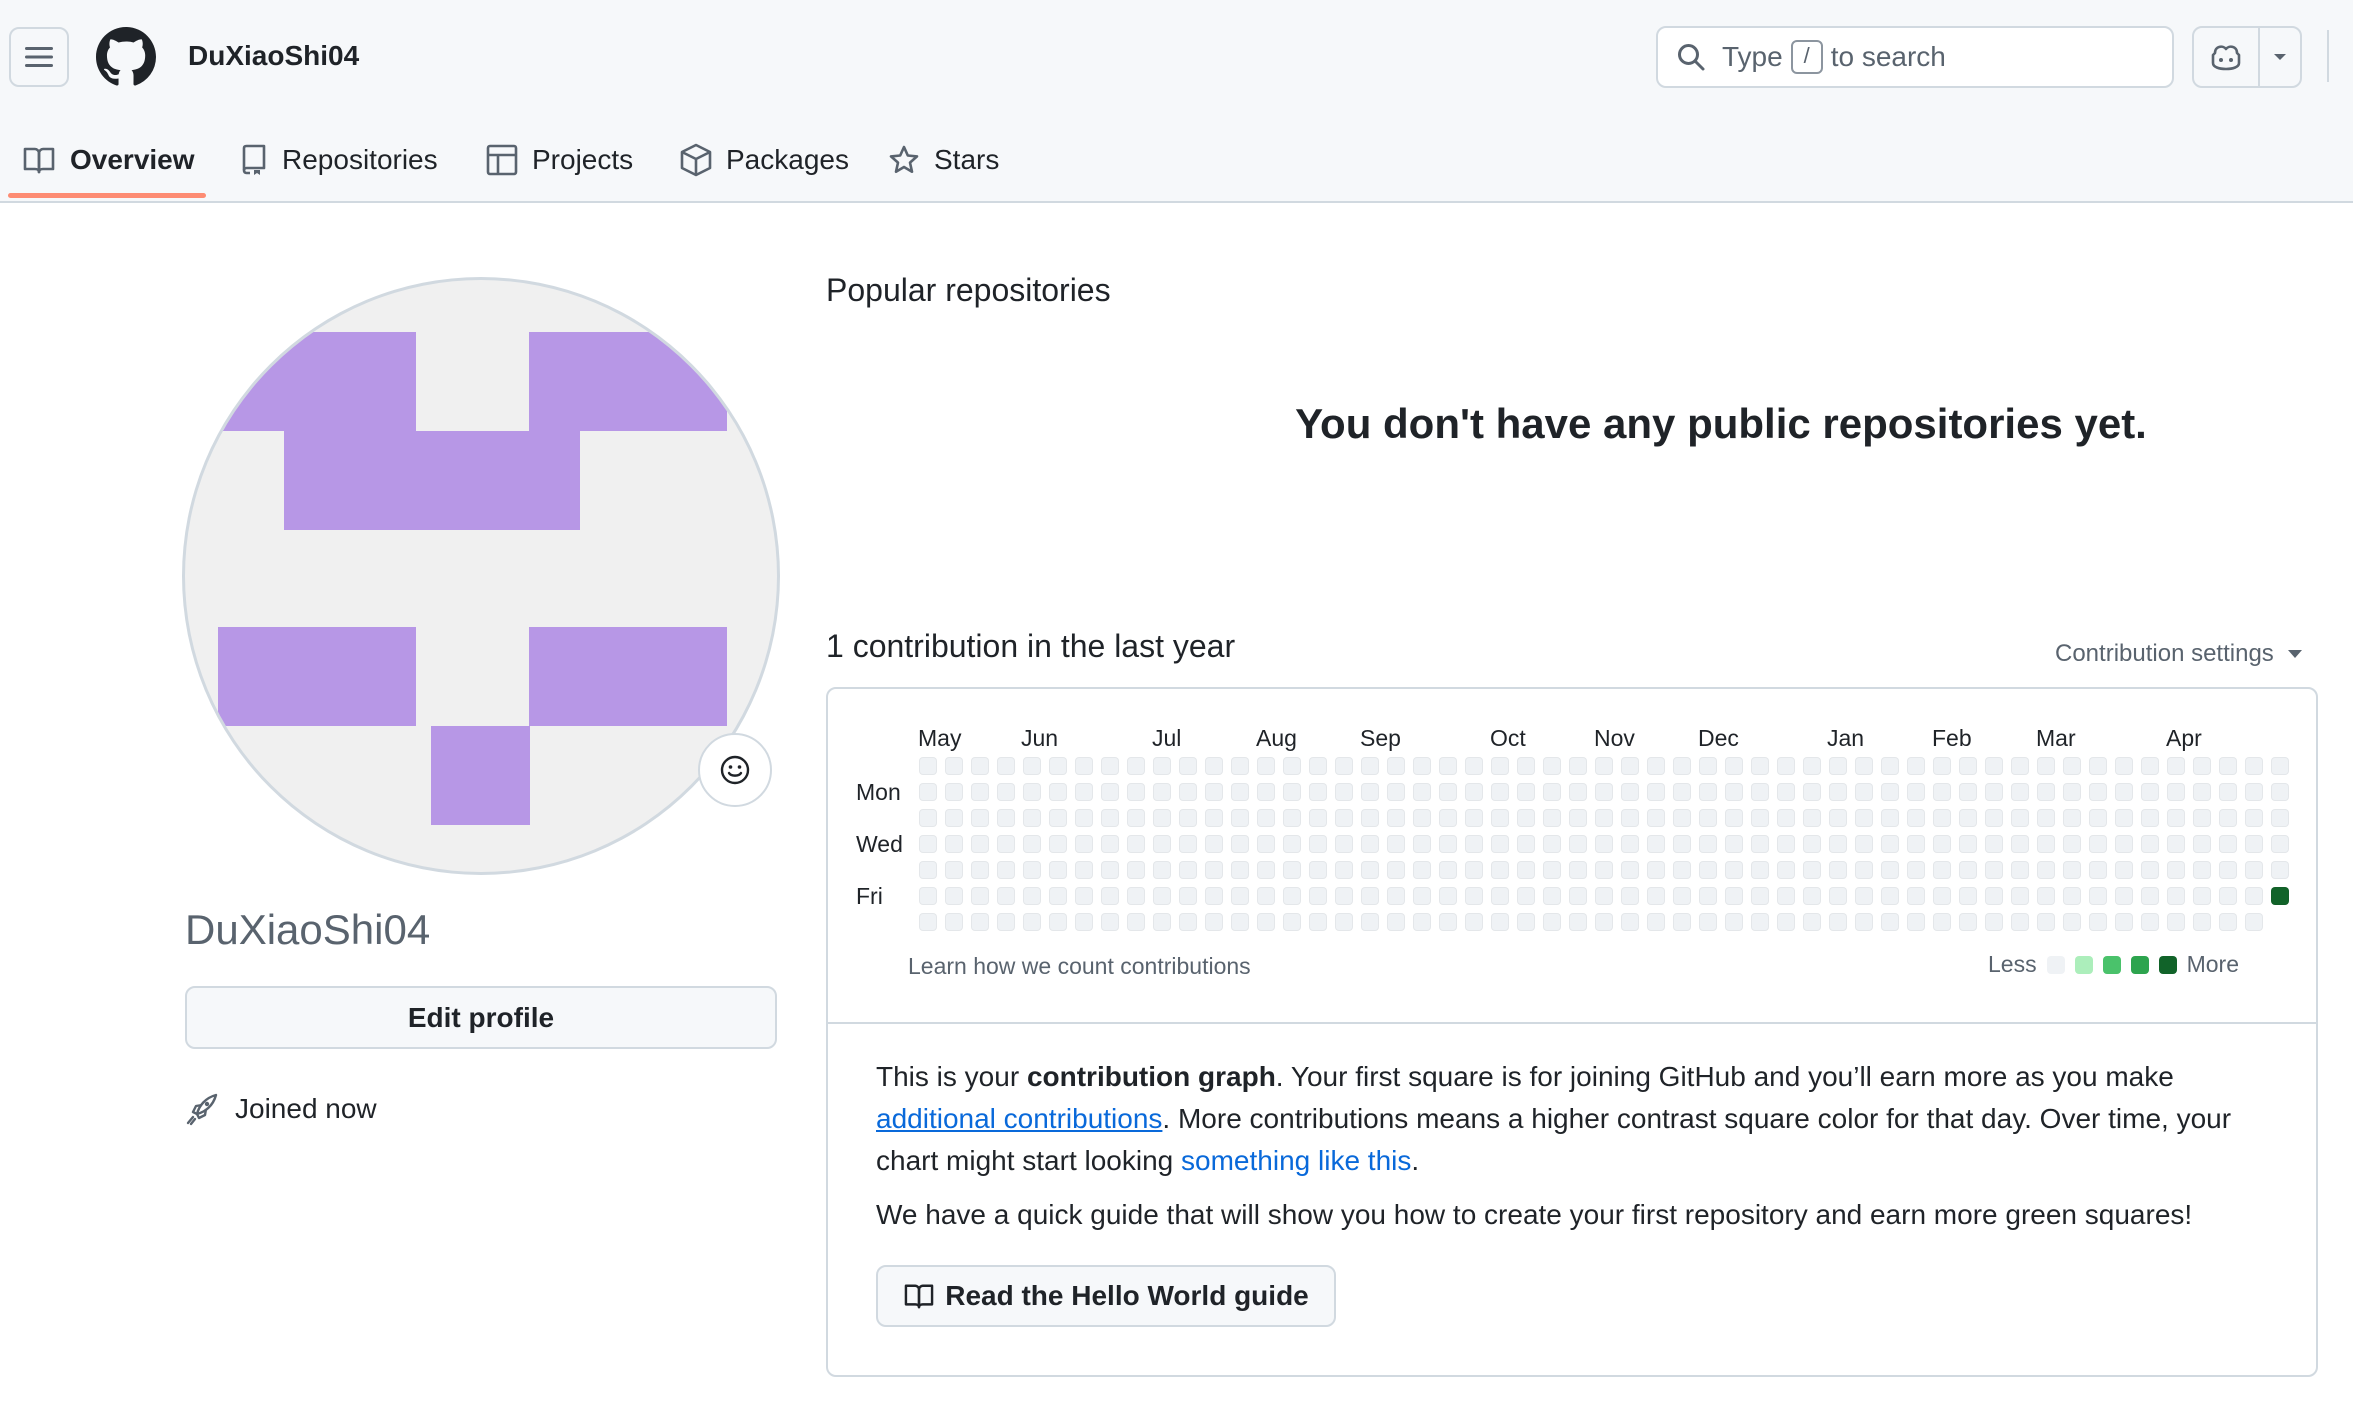 The image size is (2353, 1411). Describe the element at coordinates (2227, 57) in the screenshot. I see `copilot-button` at that location.